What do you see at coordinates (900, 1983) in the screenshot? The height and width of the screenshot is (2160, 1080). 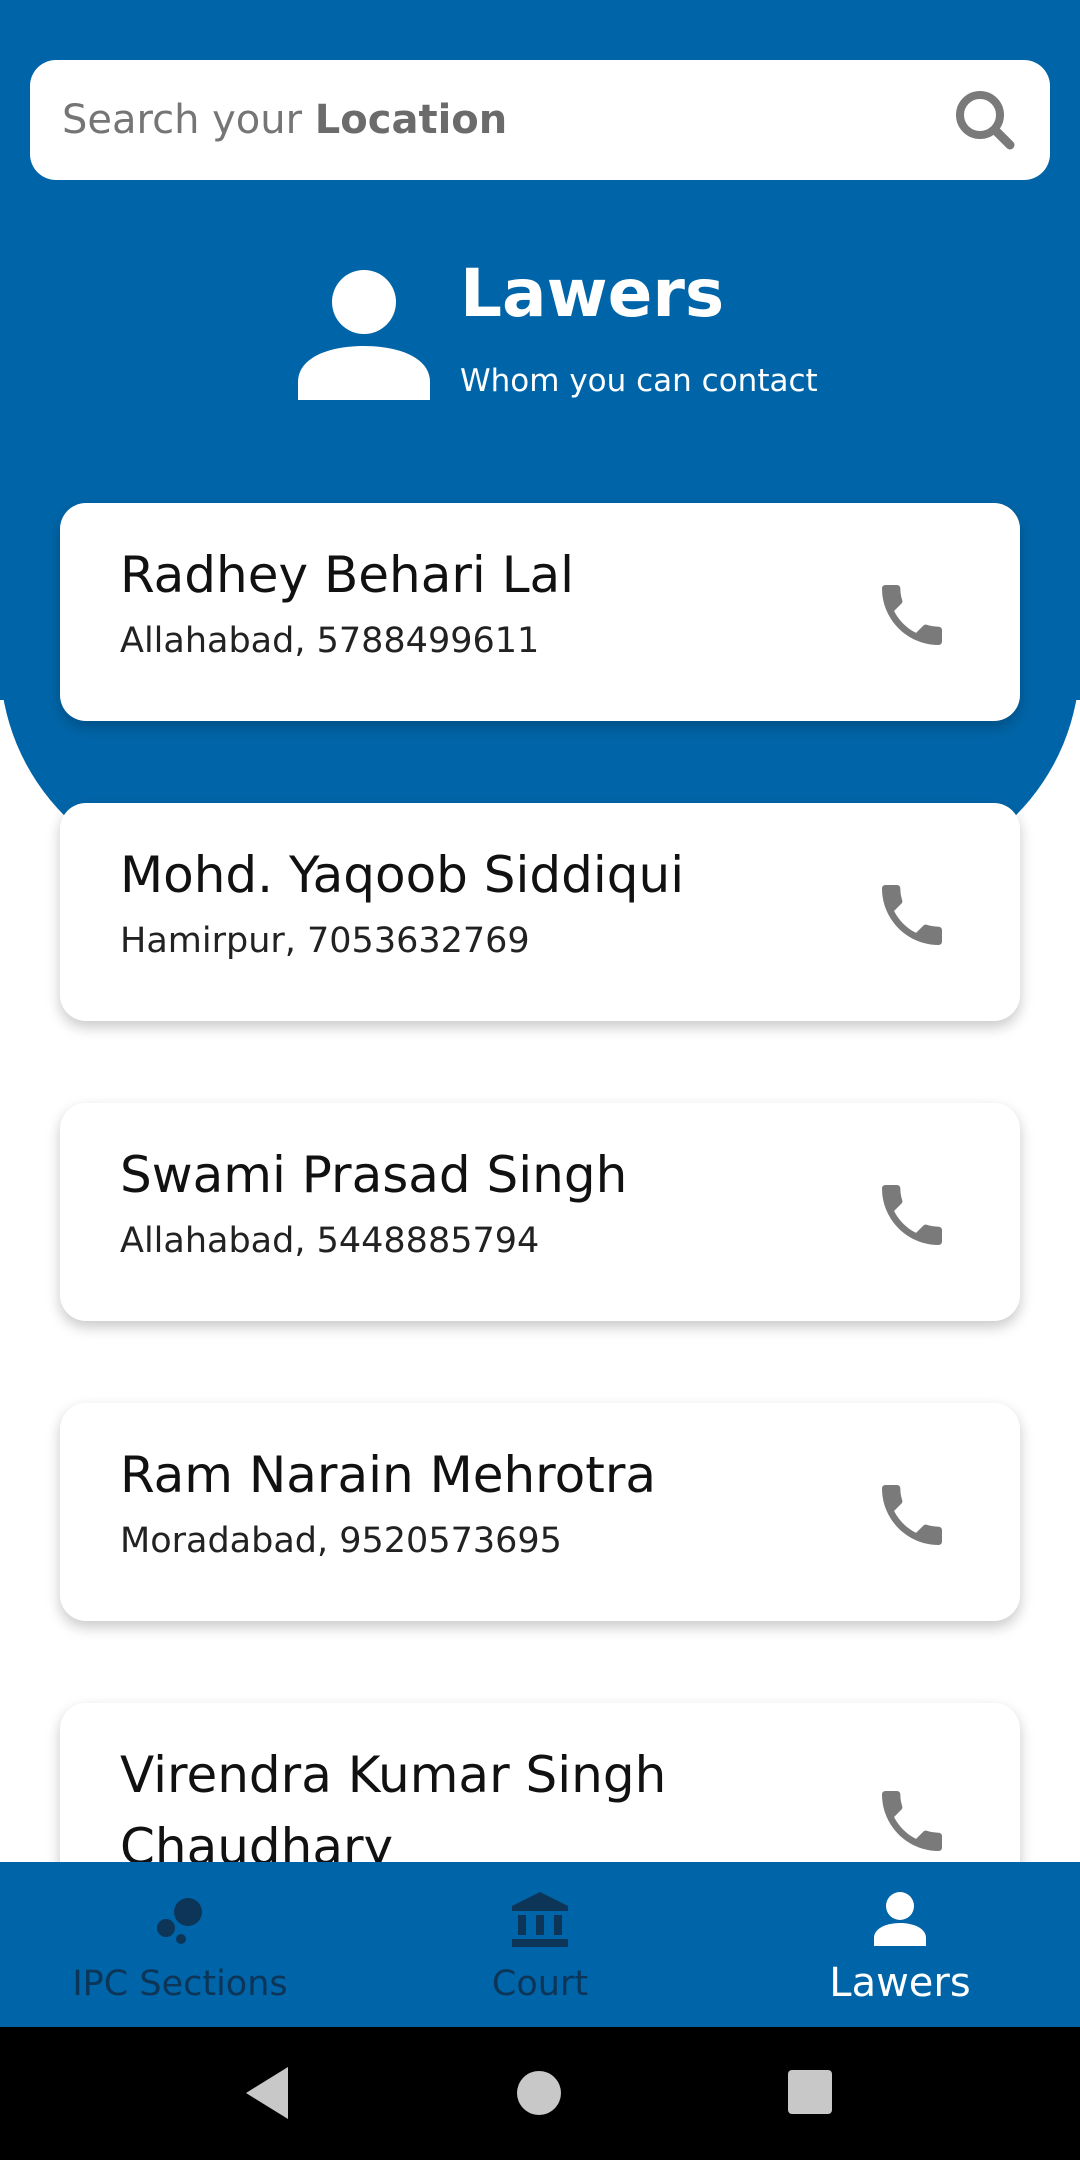 I see `nav-label: Lawers` at bounding box center [900, 1983].